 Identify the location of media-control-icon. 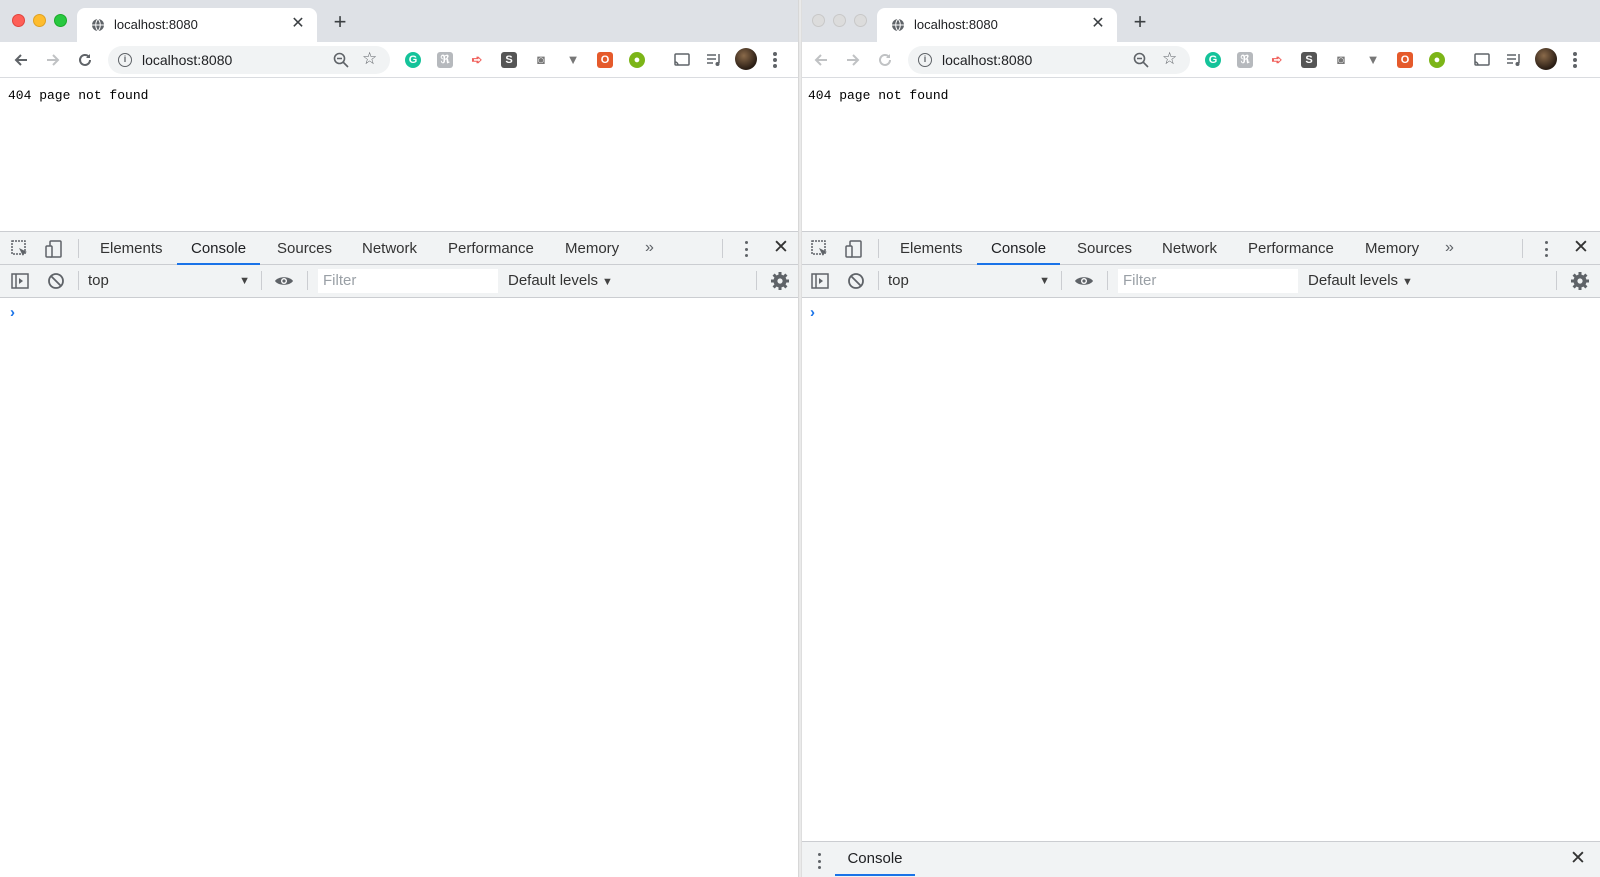
(713, 60).